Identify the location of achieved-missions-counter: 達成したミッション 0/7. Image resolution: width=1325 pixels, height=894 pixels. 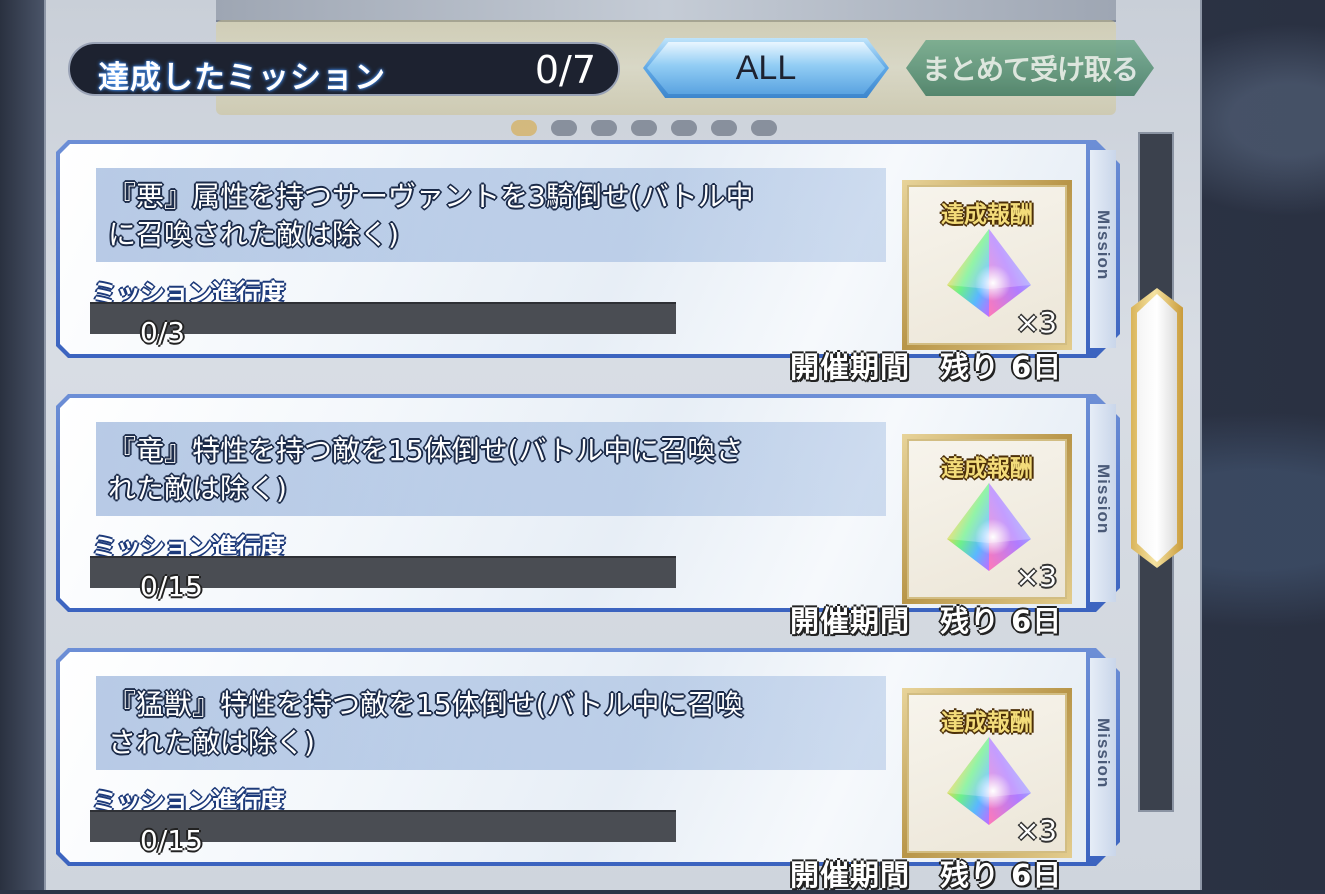
(344, 69).